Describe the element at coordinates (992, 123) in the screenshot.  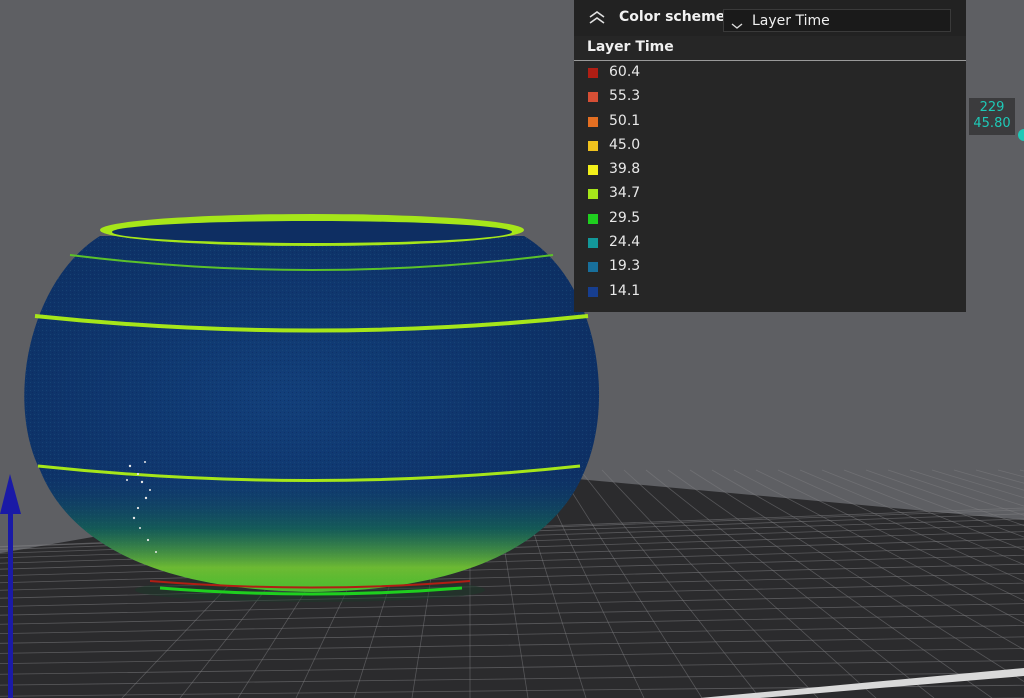
I see `layer-height: 45.80` at that location.